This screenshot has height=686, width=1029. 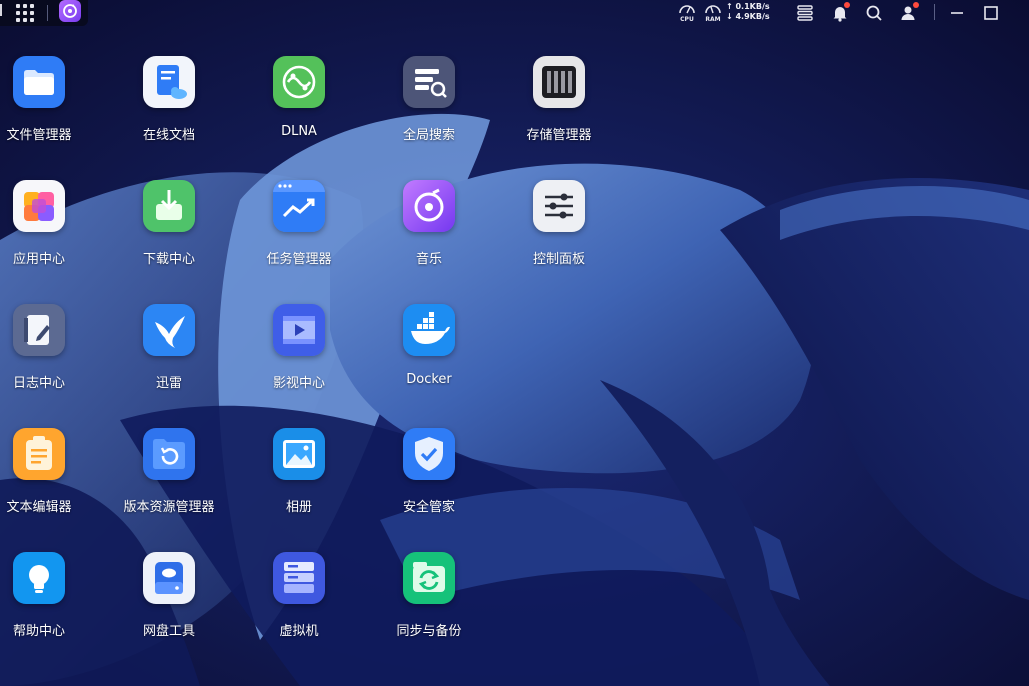 What do you see at coordinates (847, 5) in the screenshot?
I see `notification-dot` at bounding box center [847, 5].